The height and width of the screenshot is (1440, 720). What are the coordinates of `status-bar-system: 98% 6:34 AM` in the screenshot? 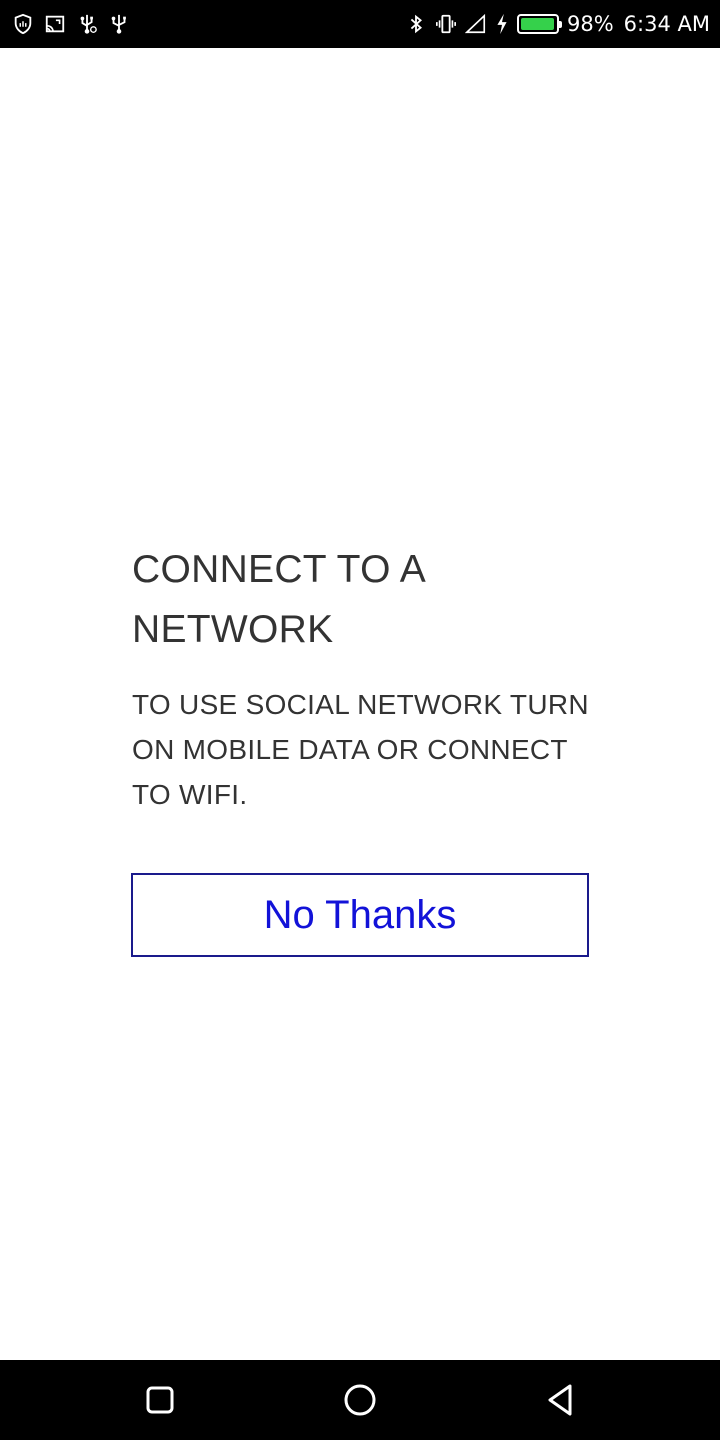 It's located at (557, 24).